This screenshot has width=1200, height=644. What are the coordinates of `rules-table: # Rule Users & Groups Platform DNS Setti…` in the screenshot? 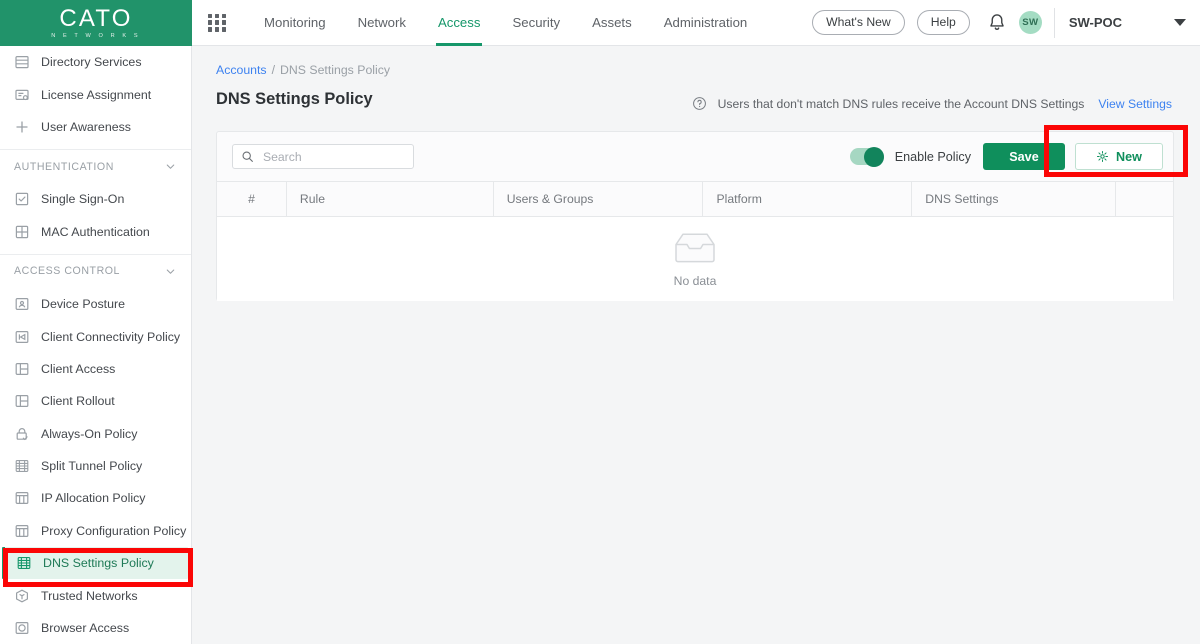 It's located at (695, 241).